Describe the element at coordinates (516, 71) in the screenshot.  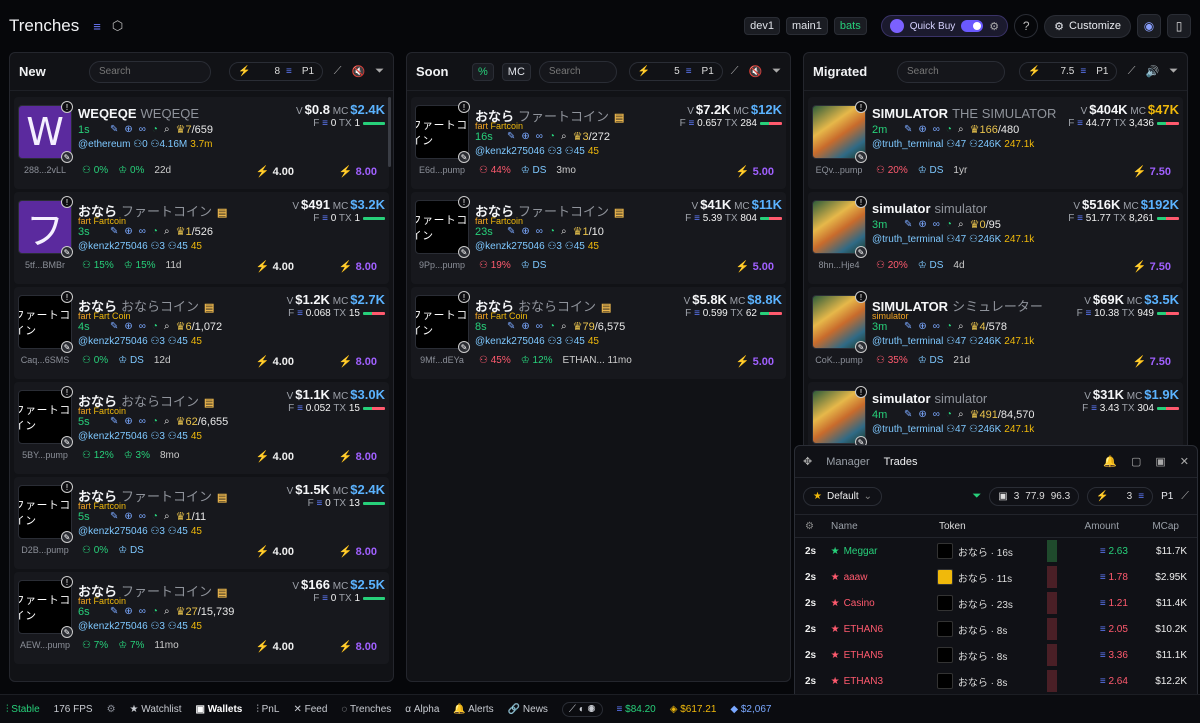
I see `tab-mc: MC` at that location.